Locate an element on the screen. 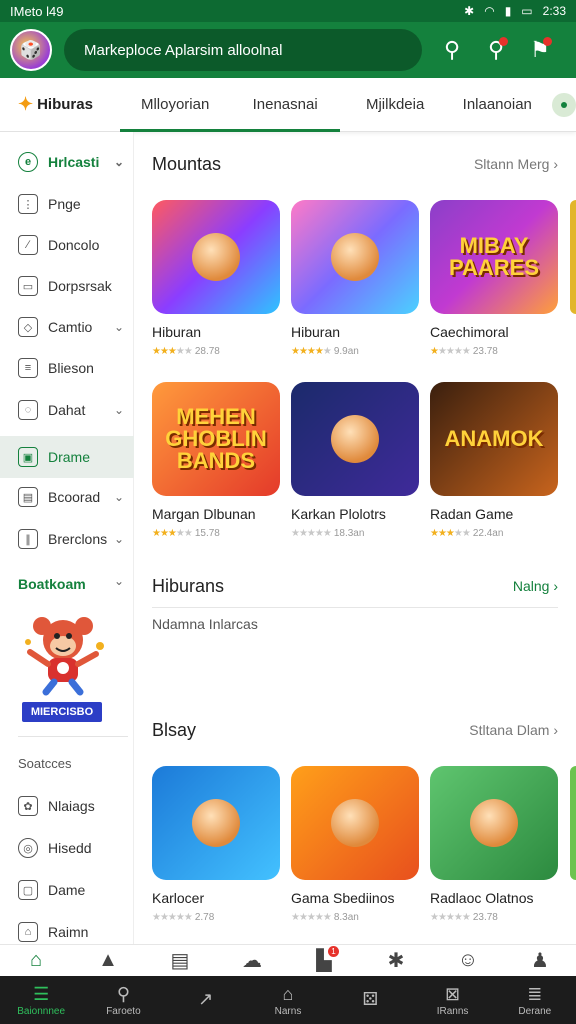  tab-more-icon is located at coordinates (564, 104).